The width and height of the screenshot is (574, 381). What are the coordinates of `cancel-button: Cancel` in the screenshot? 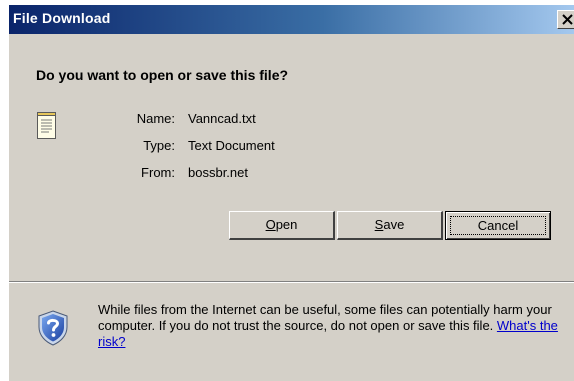 It's located at (498, 225).